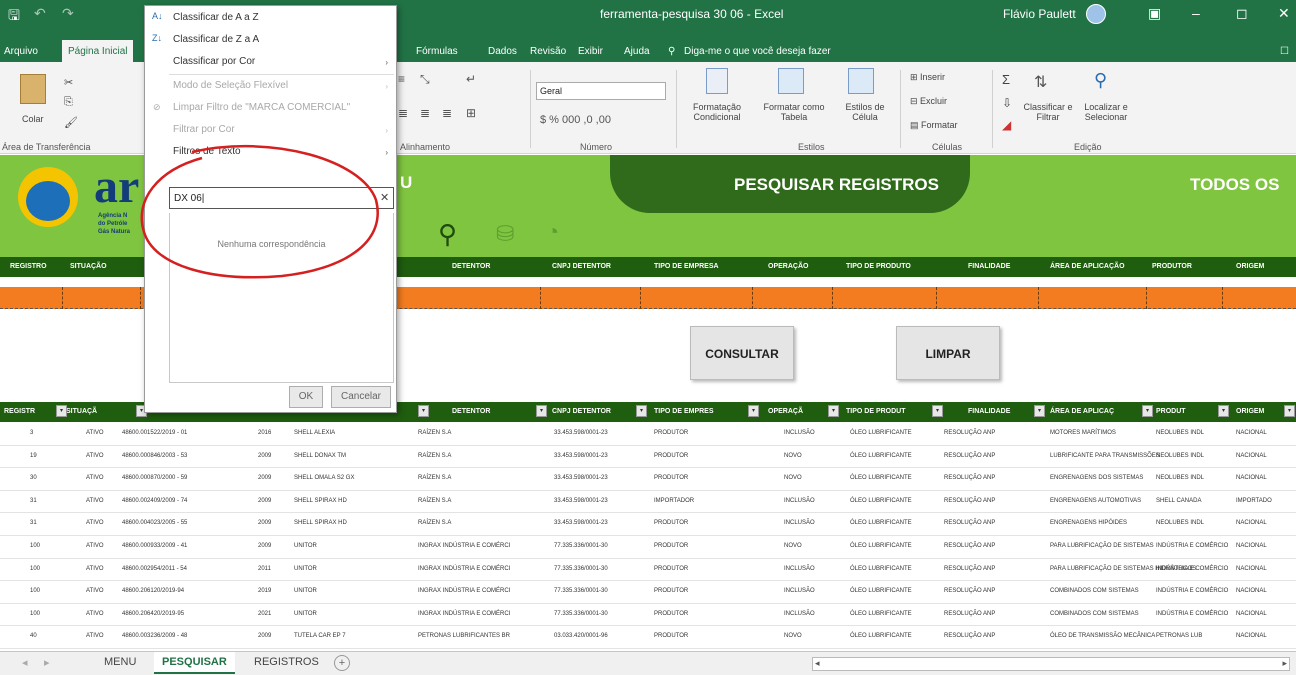 The image size is (1296, 675). I want to click on table-cell-reg: 19, so click(33, 456).